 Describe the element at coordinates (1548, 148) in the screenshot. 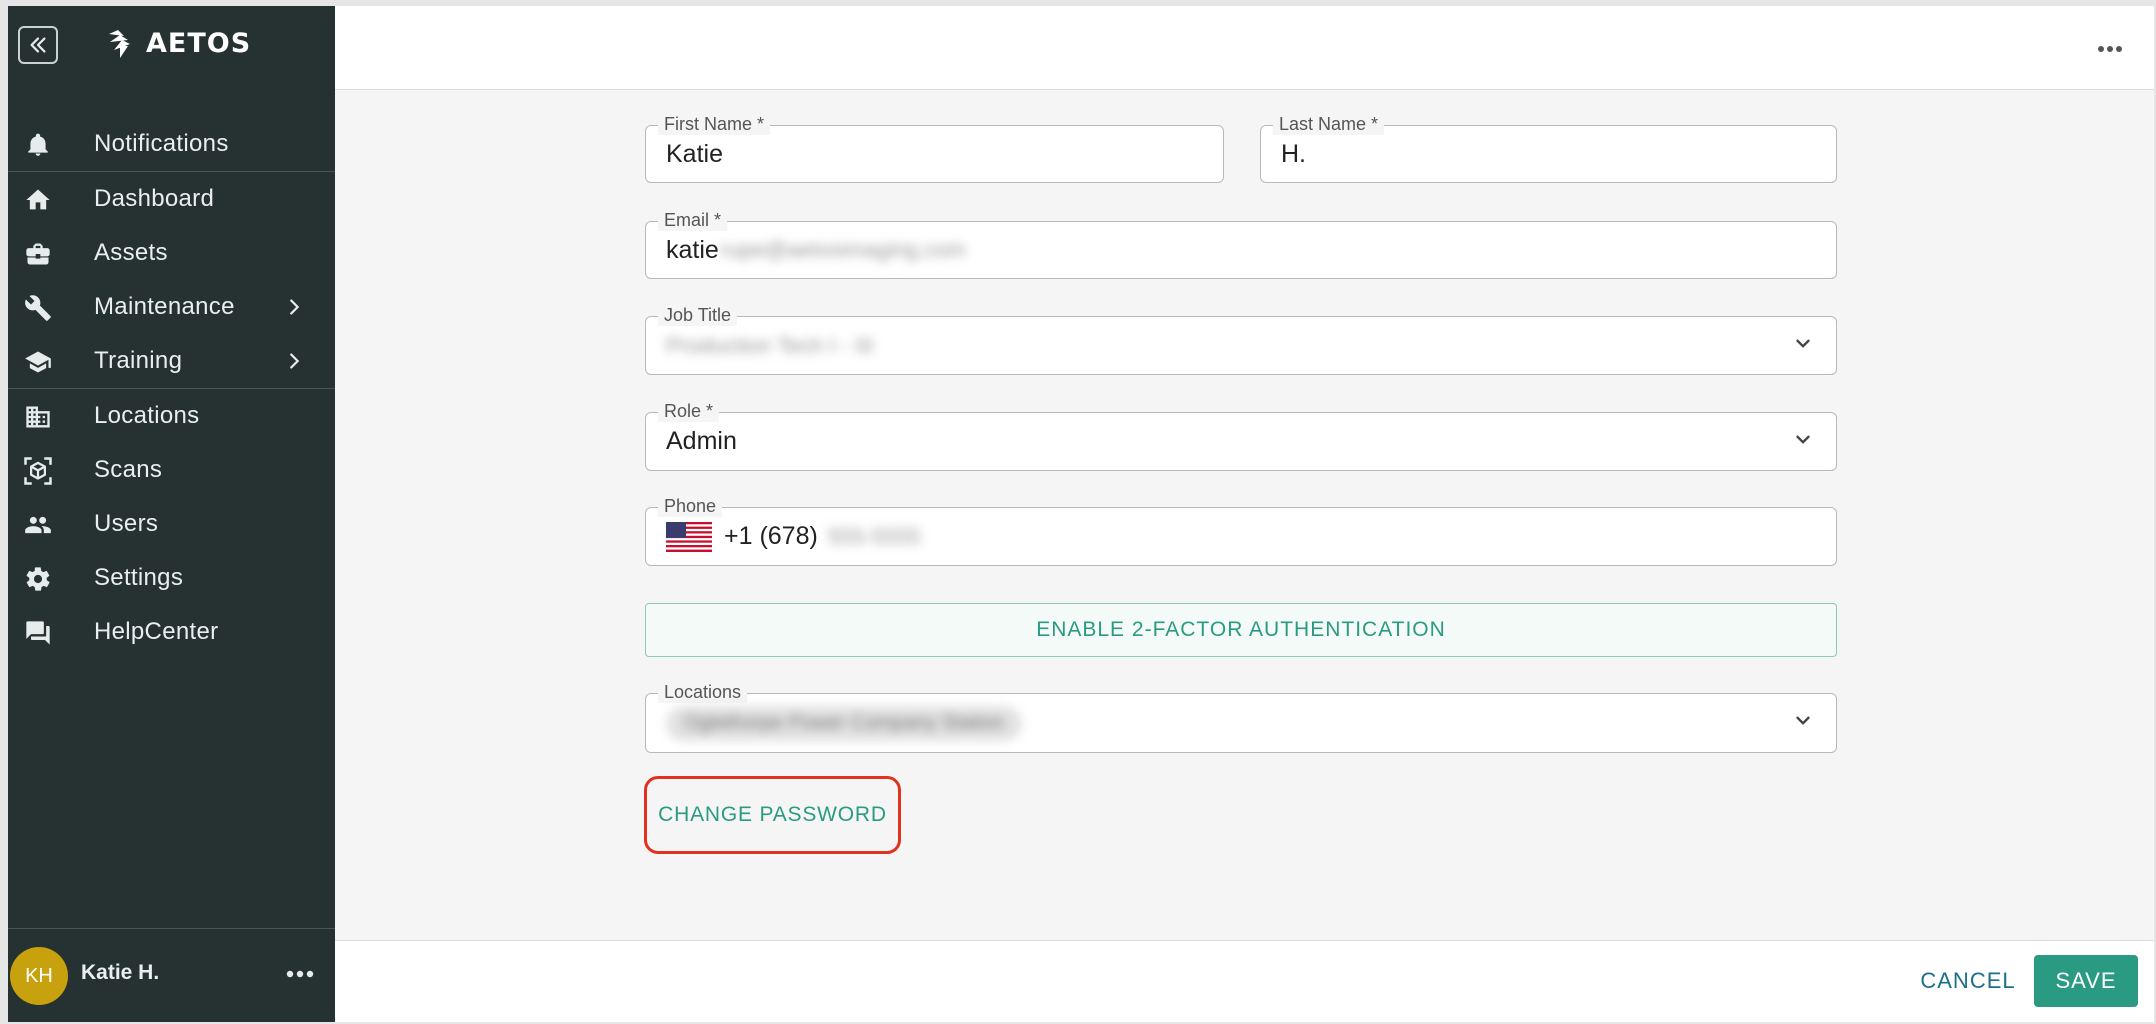

I see `last-name-field: Last Name * H.` at that location.